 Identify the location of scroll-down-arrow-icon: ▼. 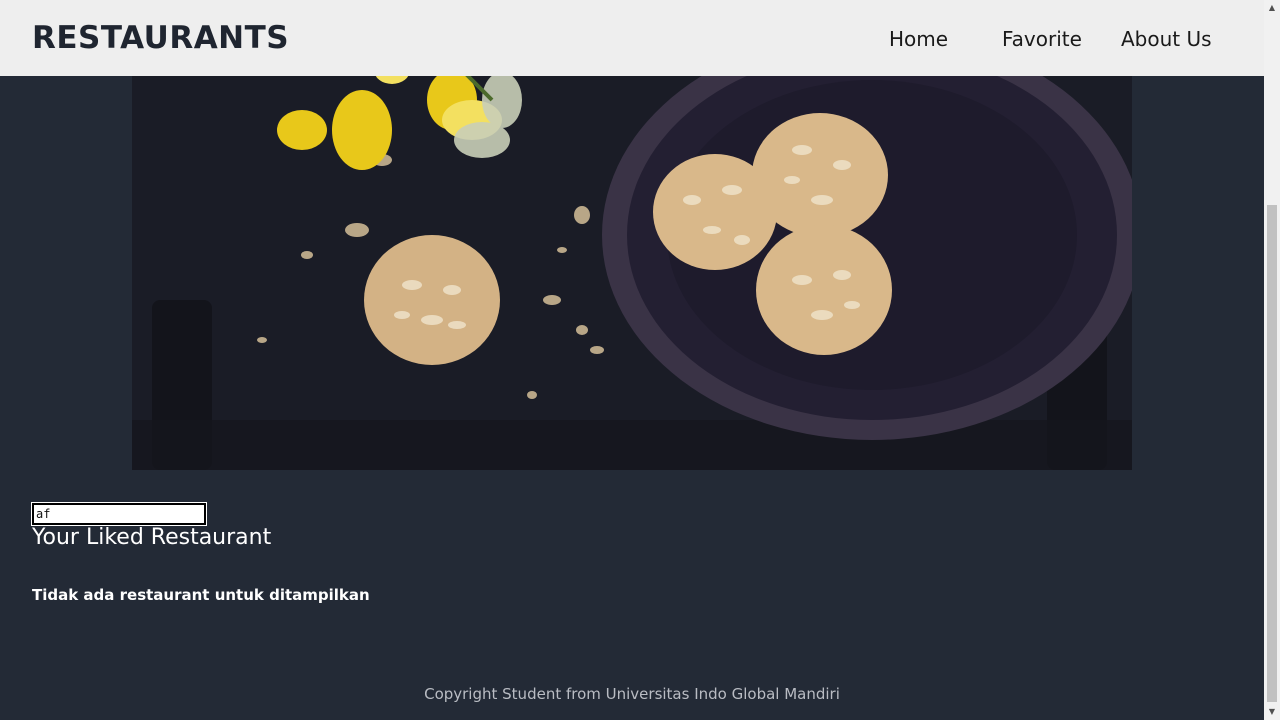
(1272, 712).